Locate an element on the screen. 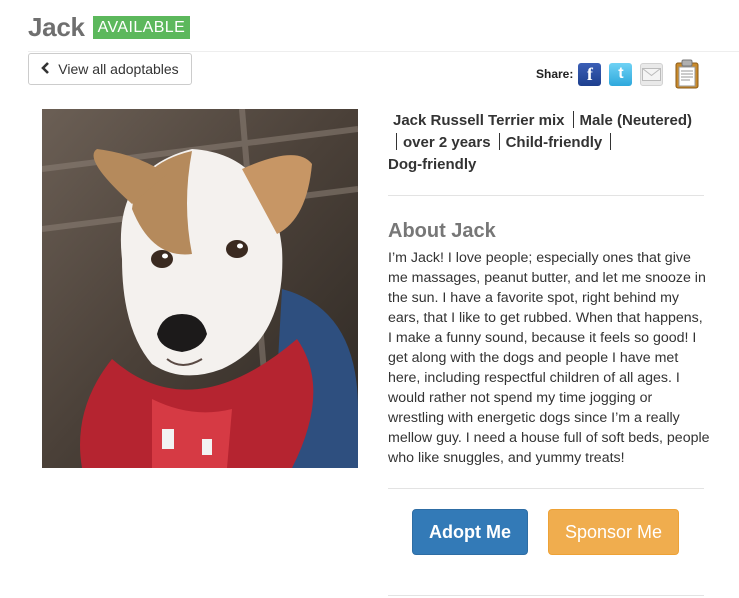 The width and height of the screenshot is (739, 598). share-bar: Share: f t is located at coordinates (620, 74).